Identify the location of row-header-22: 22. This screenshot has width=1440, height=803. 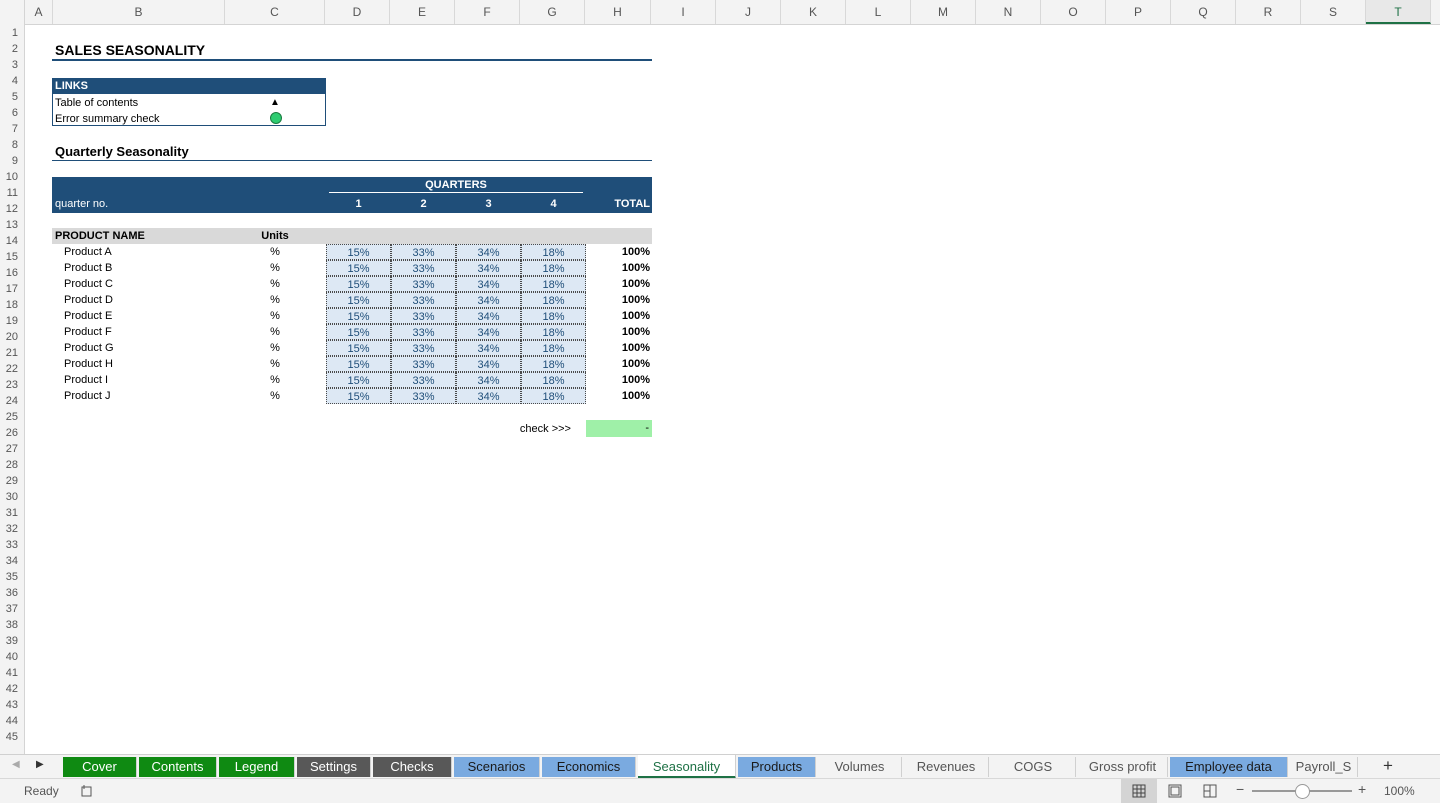
(12, 369).